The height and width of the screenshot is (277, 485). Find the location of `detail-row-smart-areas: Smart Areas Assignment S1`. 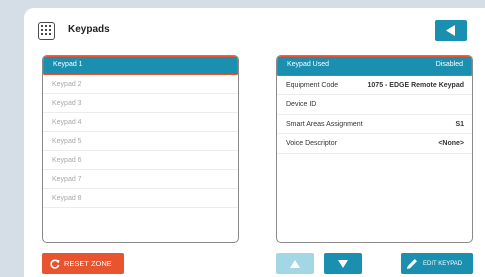

detail-row-smart-areas: Smart Areas Assignment S1 is located at coordinates (374, 124).